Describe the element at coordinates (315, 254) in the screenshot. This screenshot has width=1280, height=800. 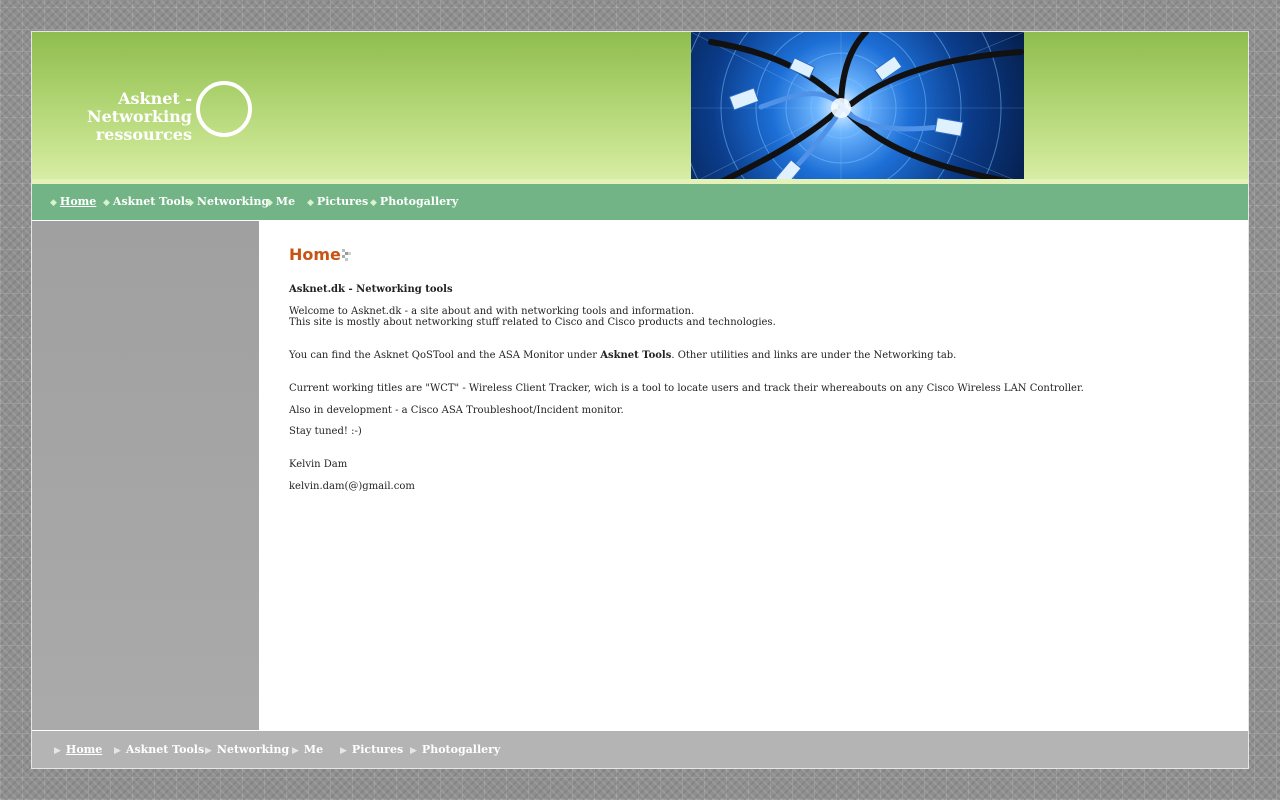
I see `page-title: Home` at that location.